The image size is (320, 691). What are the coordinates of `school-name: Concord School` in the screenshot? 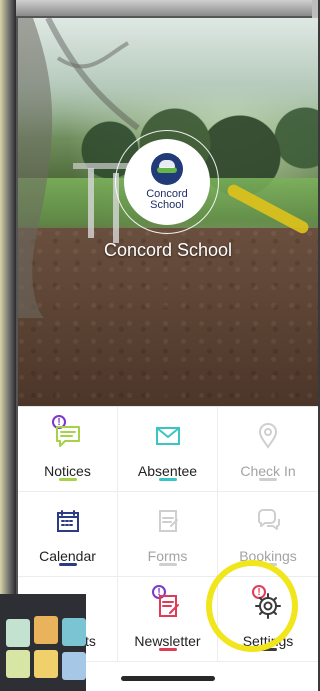 It's located at (168, 250).